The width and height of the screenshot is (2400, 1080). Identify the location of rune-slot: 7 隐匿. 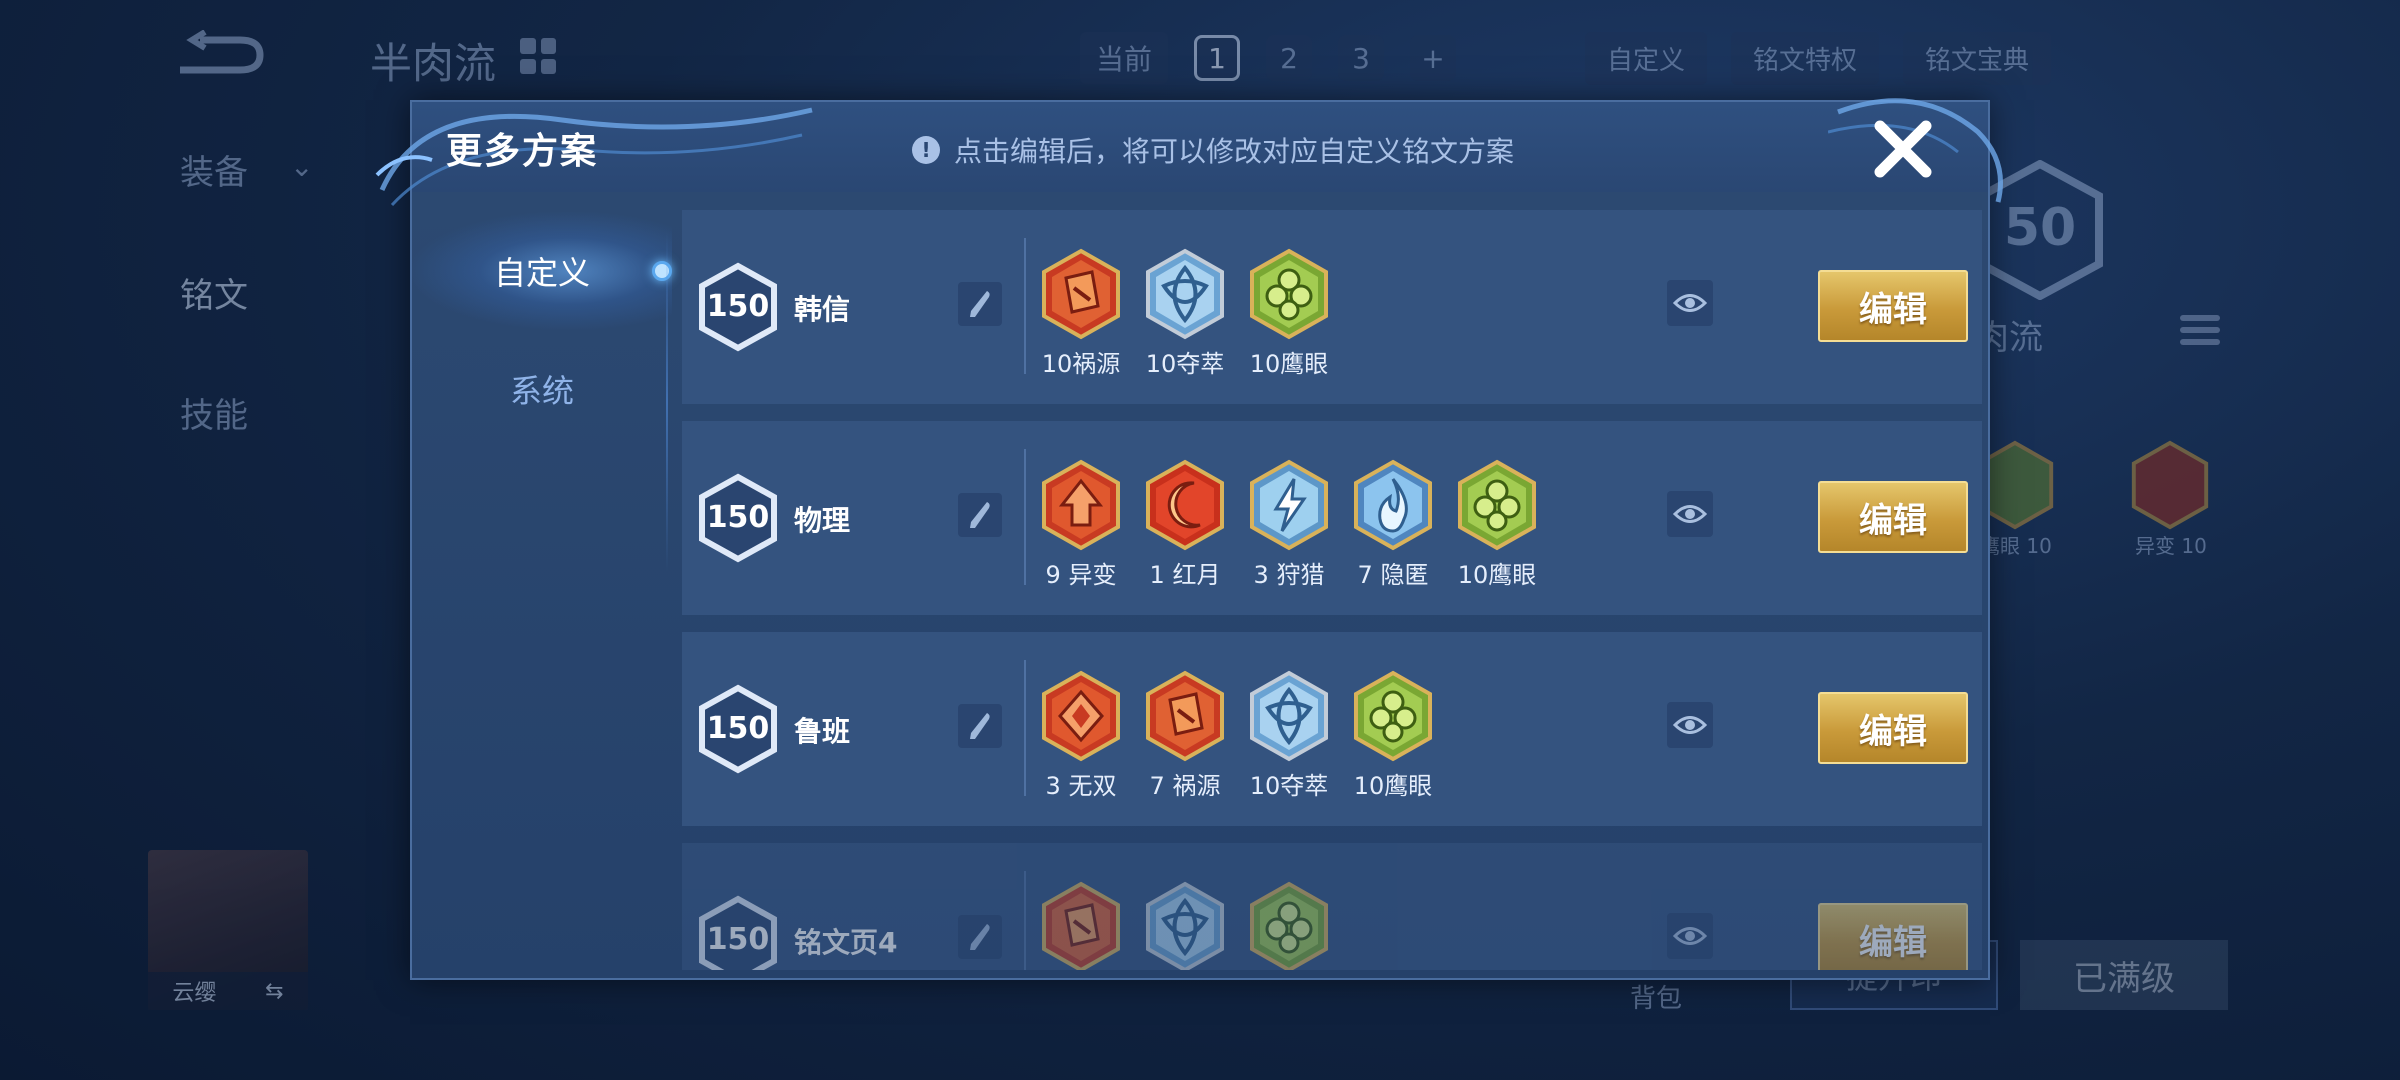
(1393, 524).